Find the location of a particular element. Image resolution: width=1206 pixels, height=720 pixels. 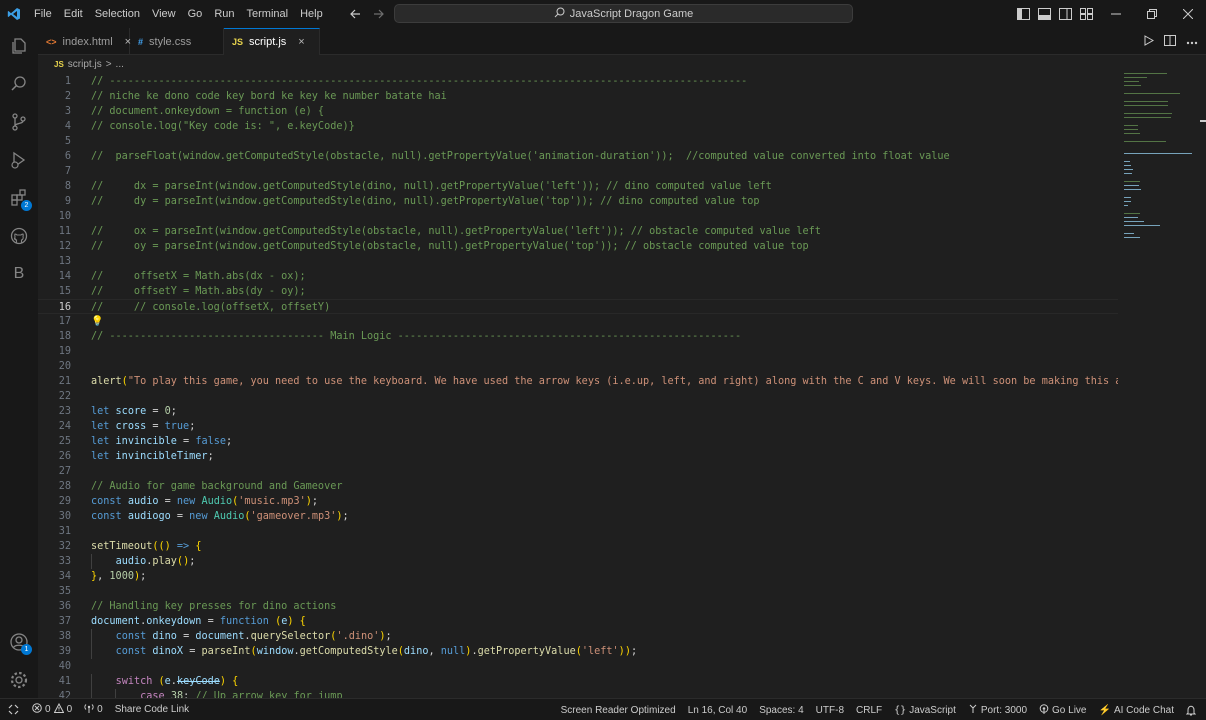

code-line: 29 const audio = new Audio('music.mp3'); is located at coordinates (578, 501).